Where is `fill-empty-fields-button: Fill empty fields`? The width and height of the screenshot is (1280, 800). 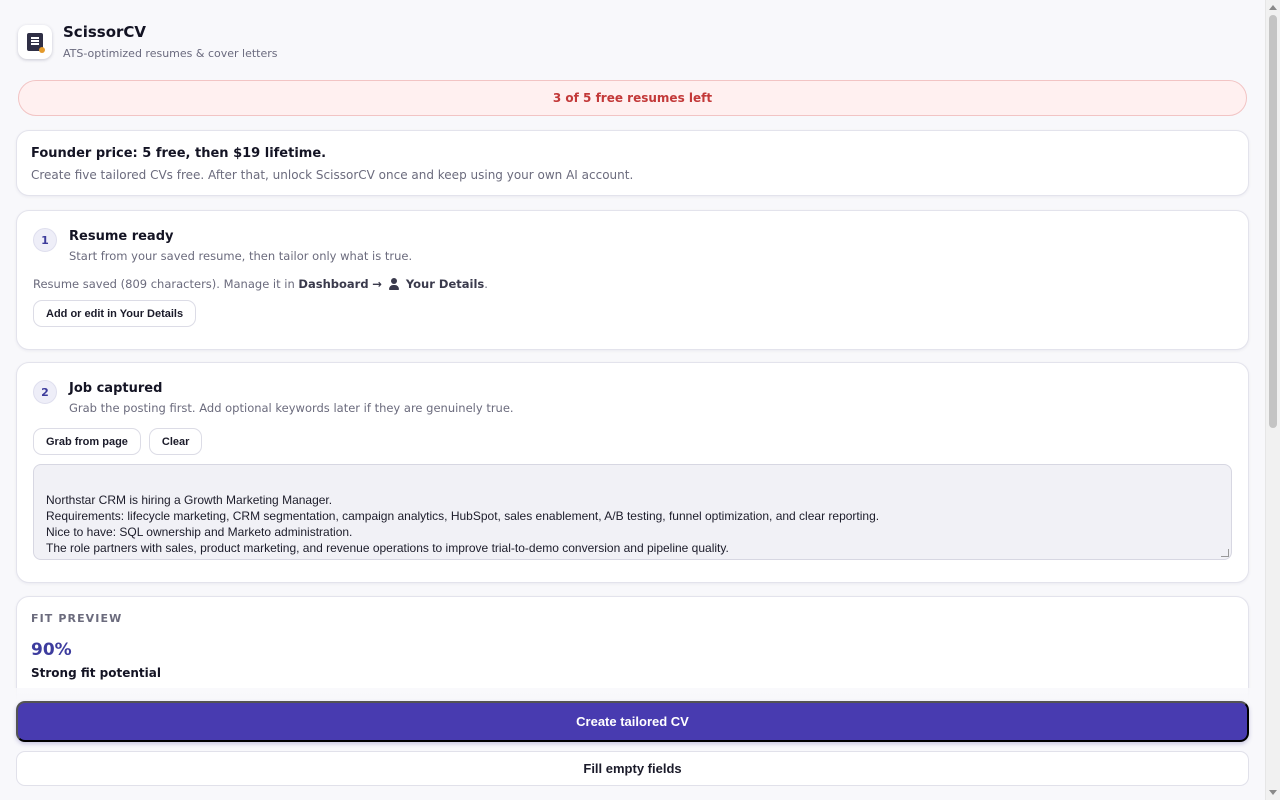
fill-empty-fields-button: Fill empty fields is located at coordinates (632, 768).